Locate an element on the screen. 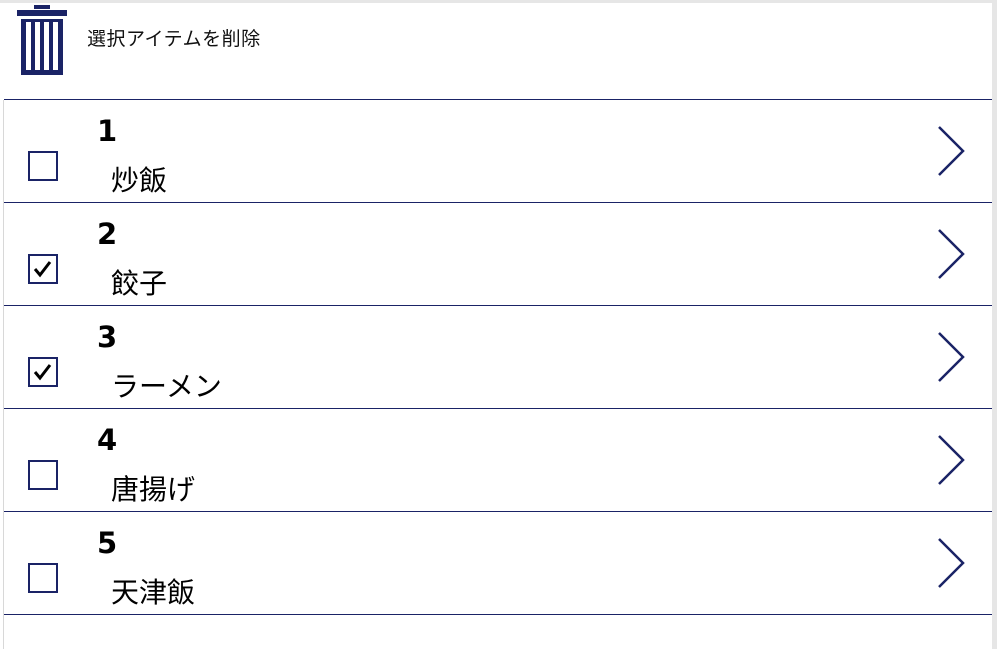 The height and width of the screenshot is (649, 997). toolbar: 選択アイテムを削除 is located at coordinates (496, 51).